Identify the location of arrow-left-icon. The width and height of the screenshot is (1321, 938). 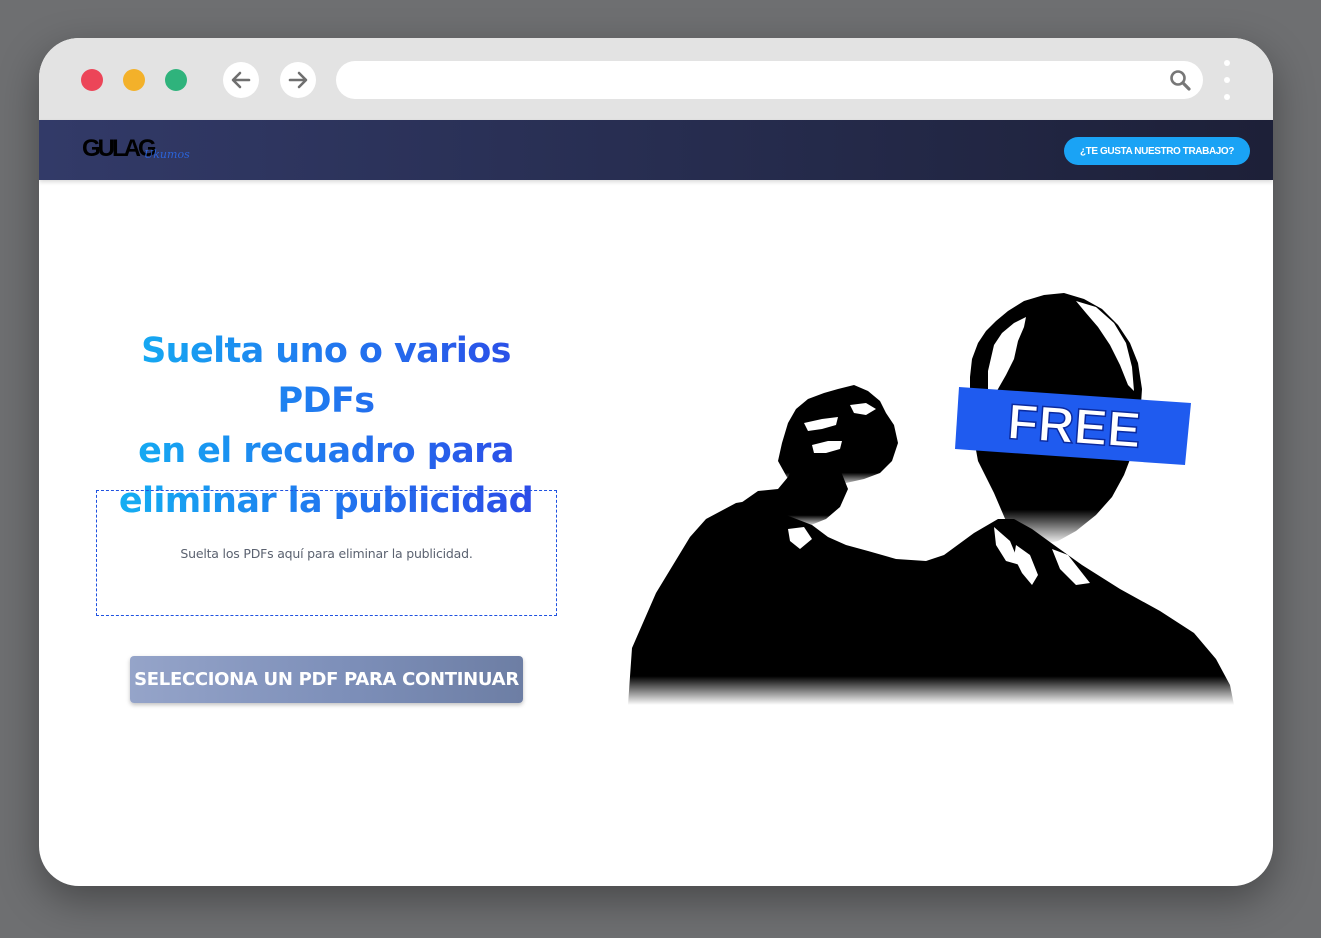
(241, 80).